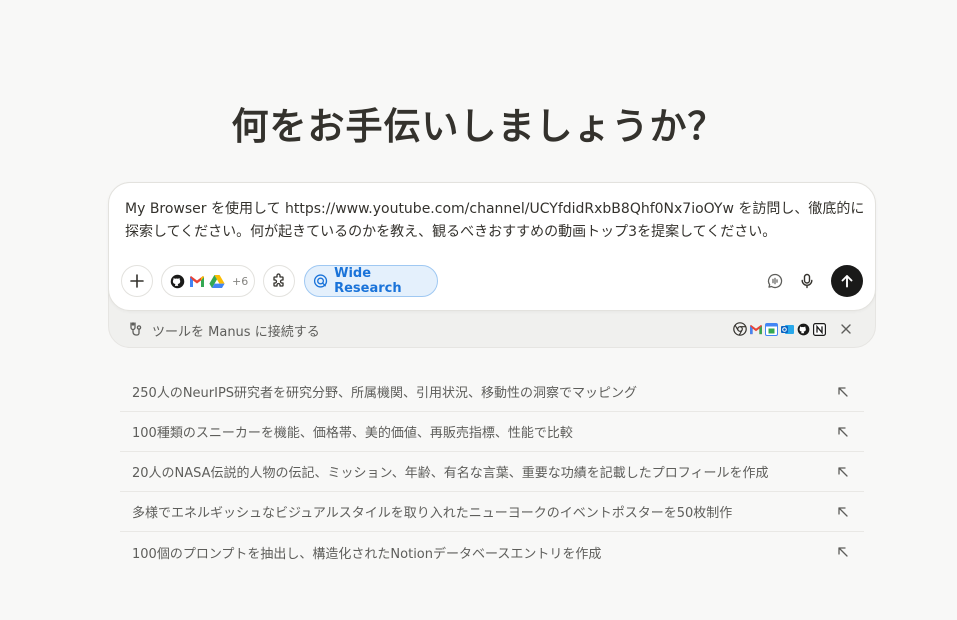 Image resolution: width=957 pixels, height=620 pixels. I want to click on send-button, so click(847, 281).